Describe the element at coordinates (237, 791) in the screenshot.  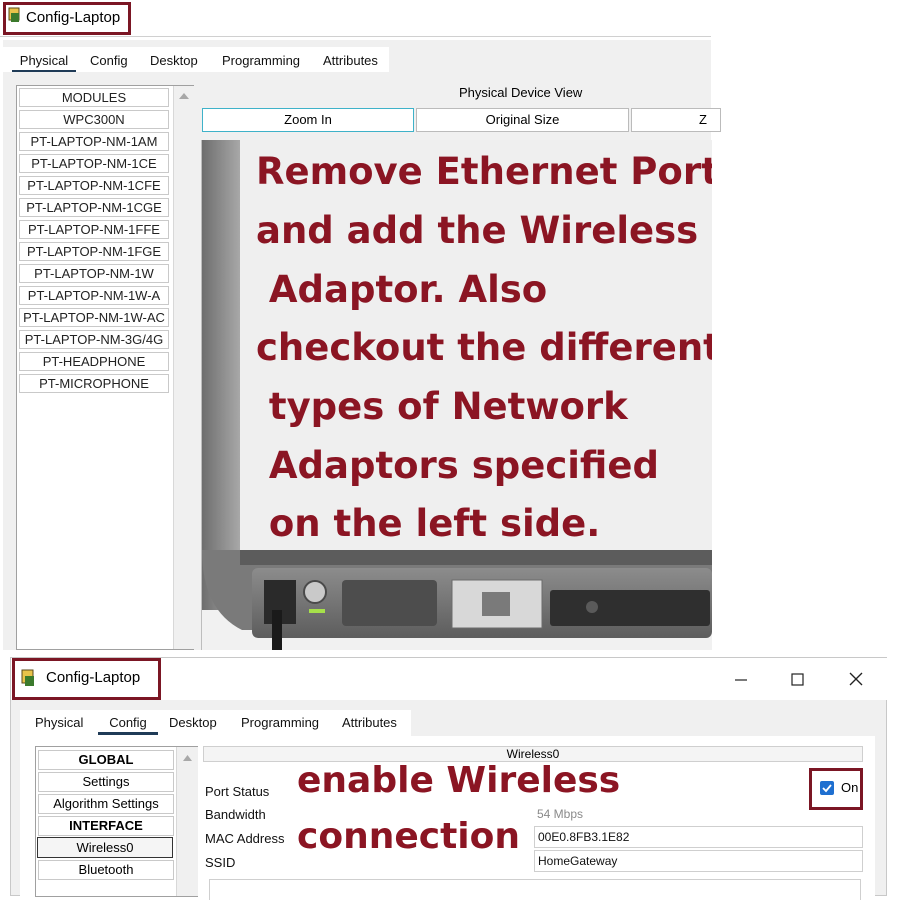
I see `port-status-label: Port Status` at that location.